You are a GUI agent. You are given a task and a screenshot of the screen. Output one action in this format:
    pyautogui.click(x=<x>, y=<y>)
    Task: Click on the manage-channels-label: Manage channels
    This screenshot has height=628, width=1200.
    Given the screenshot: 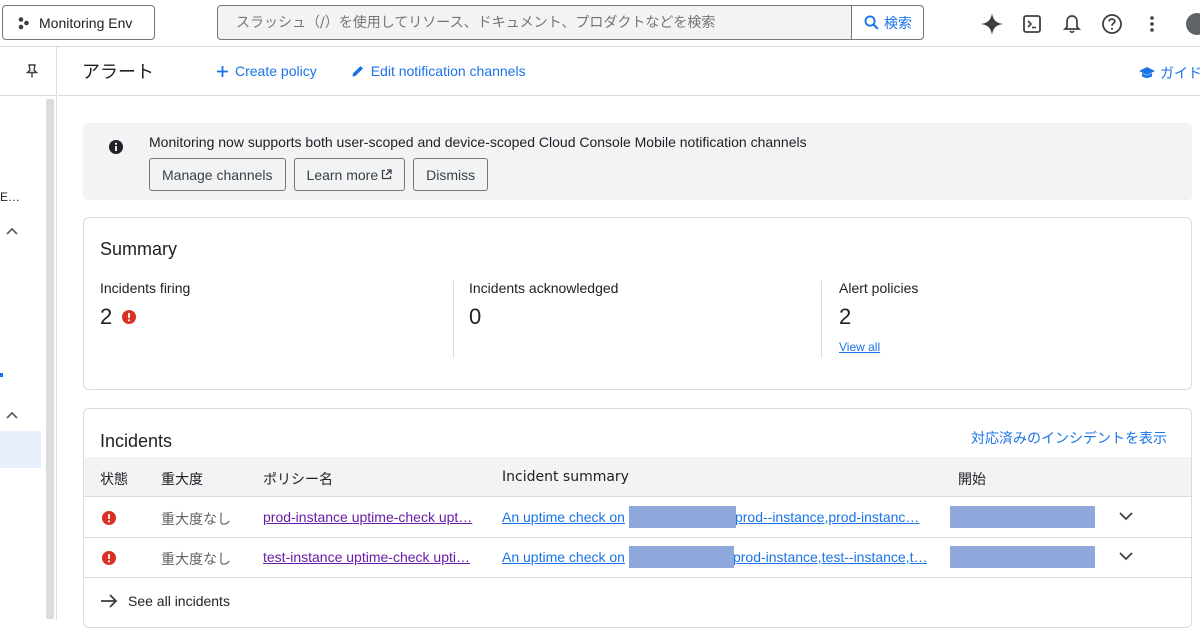 What is the action you would take?
    pyautogui.click(x=217, y=174)
    